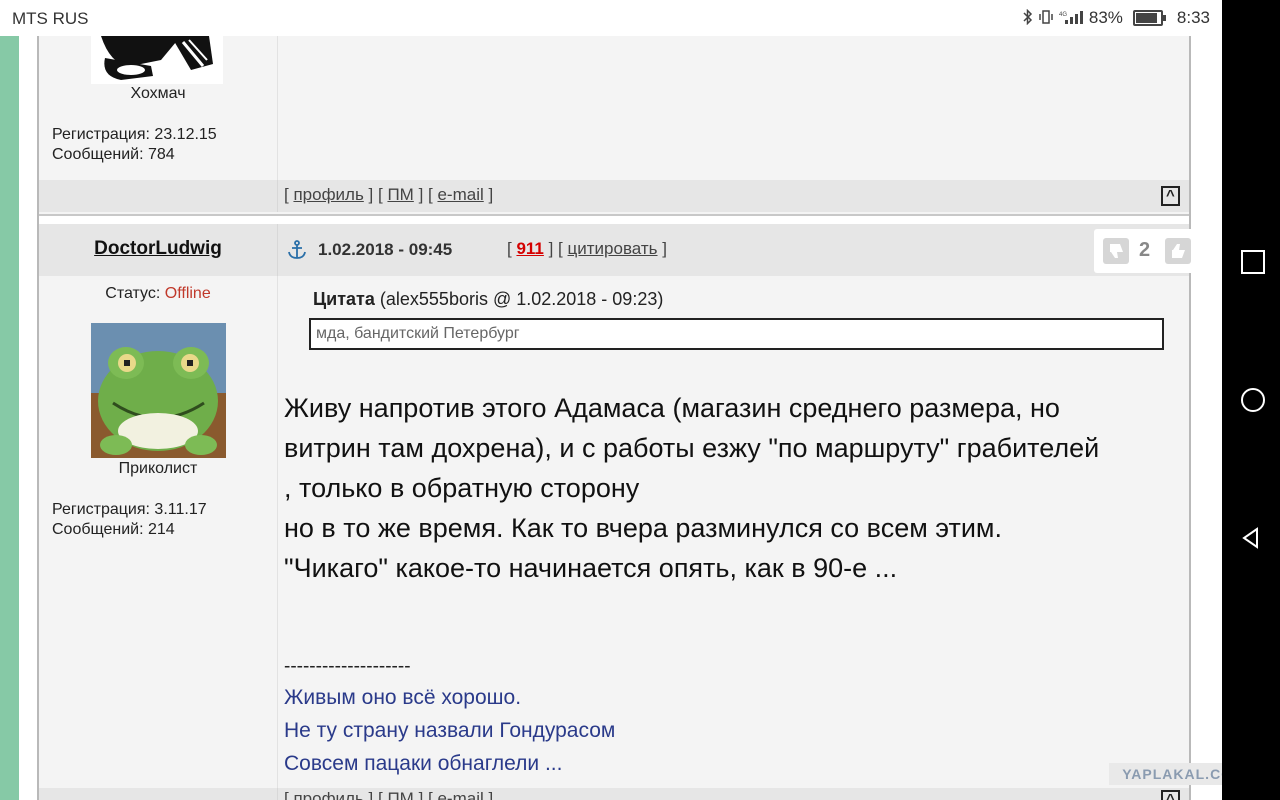  Describe the element at coordinates (113, 154) in the screenshot. I see `post1-messages: Сообщений: 784` at that location.